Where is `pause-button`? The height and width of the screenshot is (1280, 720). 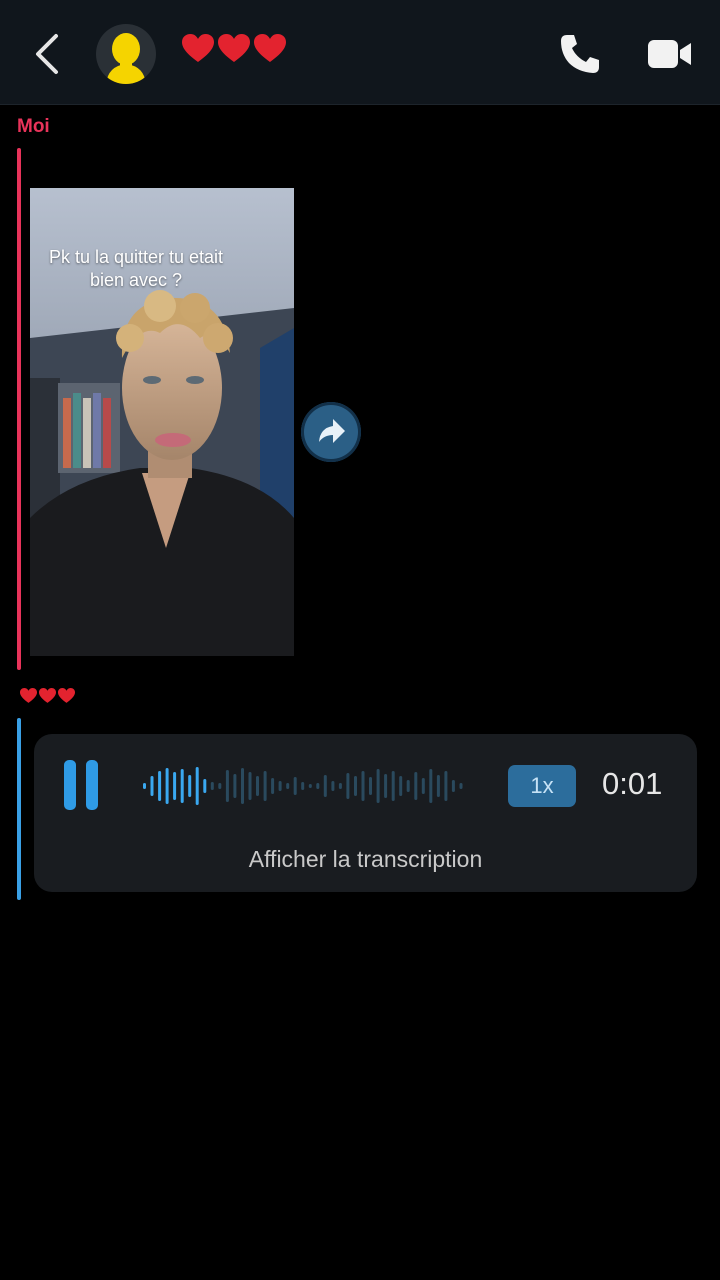
pause-button is located at coordinates (84, 786).